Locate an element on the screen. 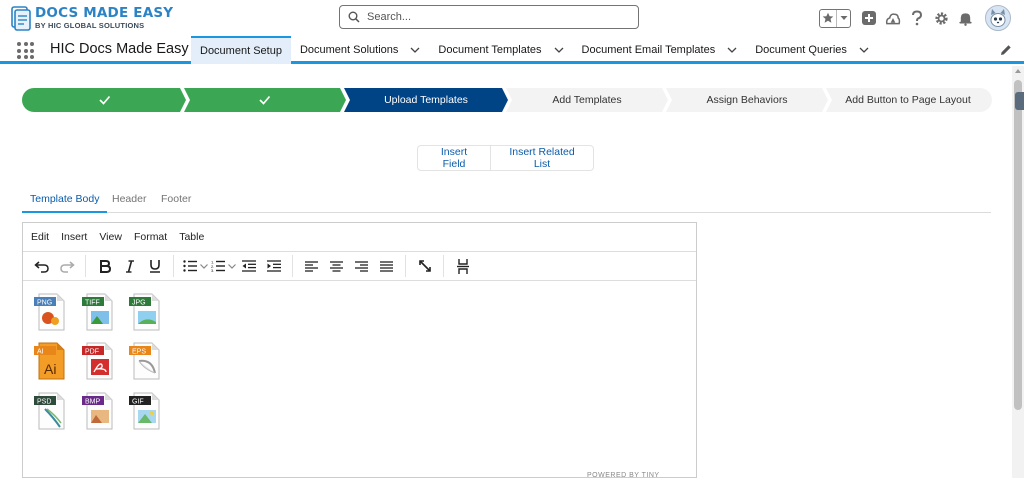  insert-button-group: Insert Field Insert Related List is located at coordinates (505, 158).